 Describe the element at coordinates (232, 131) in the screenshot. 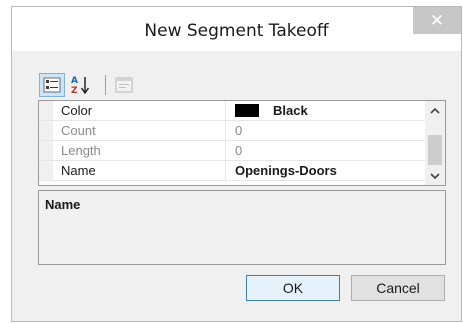

I see `property-row-count: Count 0` at that location.